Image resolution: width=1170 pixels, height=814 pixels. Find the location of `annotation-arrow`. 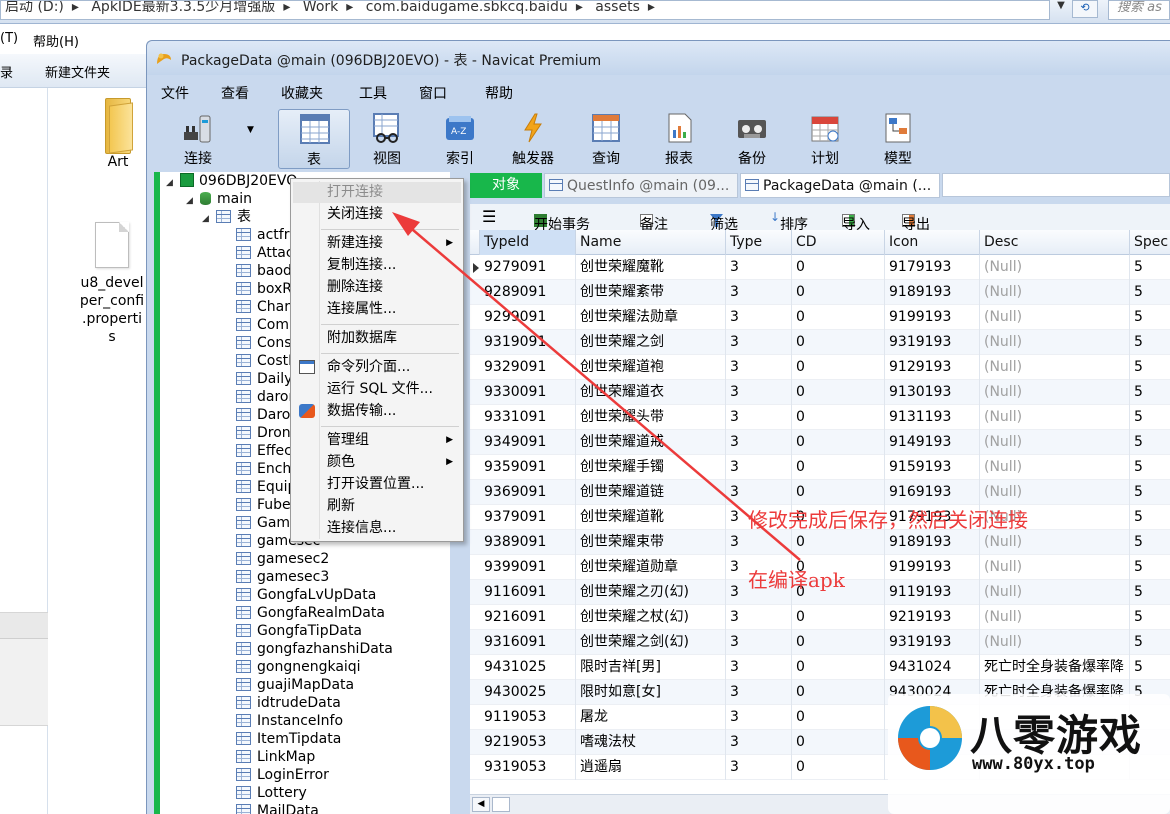

annotation-arrow is located at coordinates (596, 386).